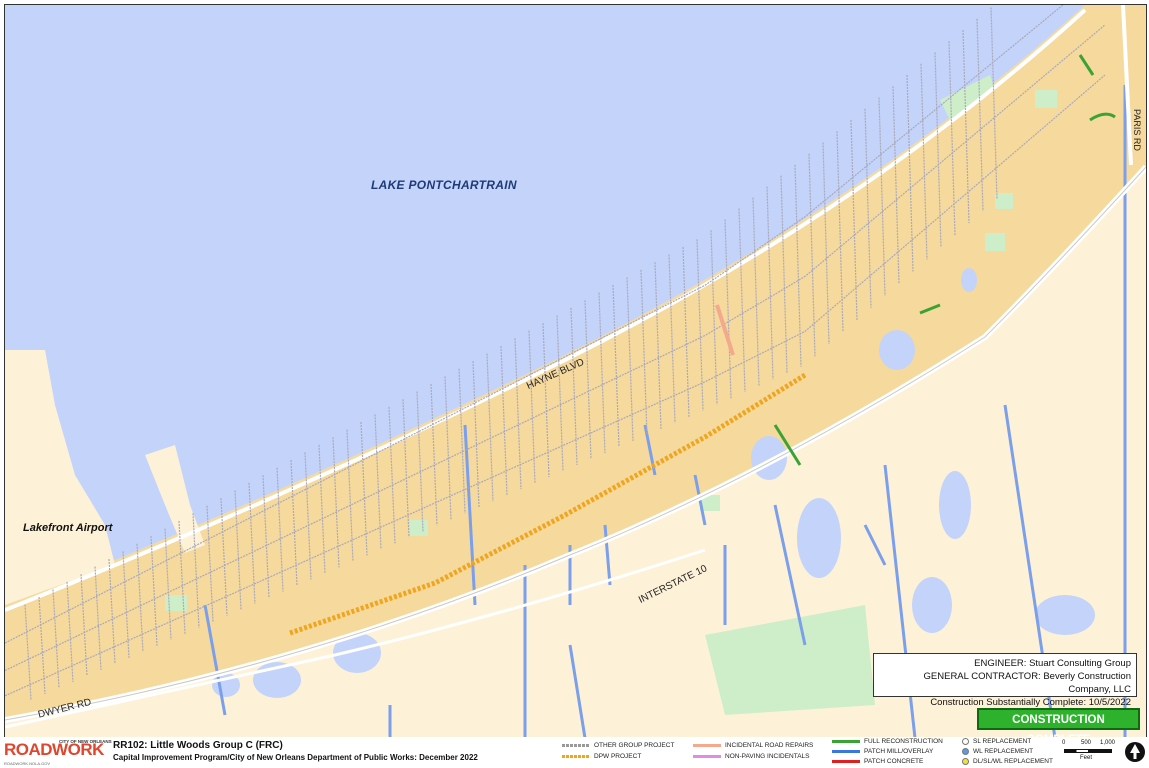 The width and height of the screenshot is (1149, 768). What do you see at coordinates (1002, 741) in the screenshot?
I see `legend-label: SL REPLACEMENT` at bounding box center [1002, 741].